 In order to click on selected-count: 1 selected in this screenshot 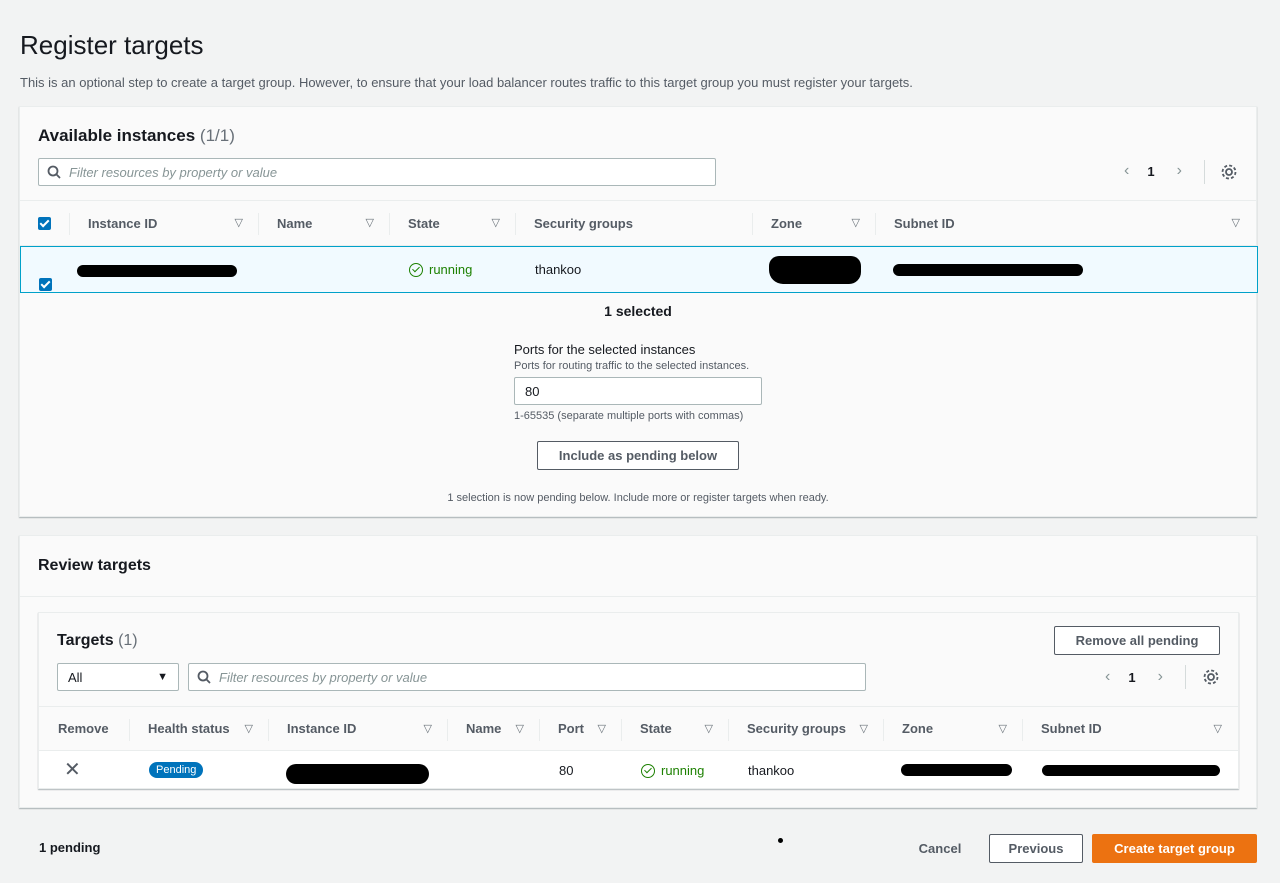, I will do `click(638, 311)`.